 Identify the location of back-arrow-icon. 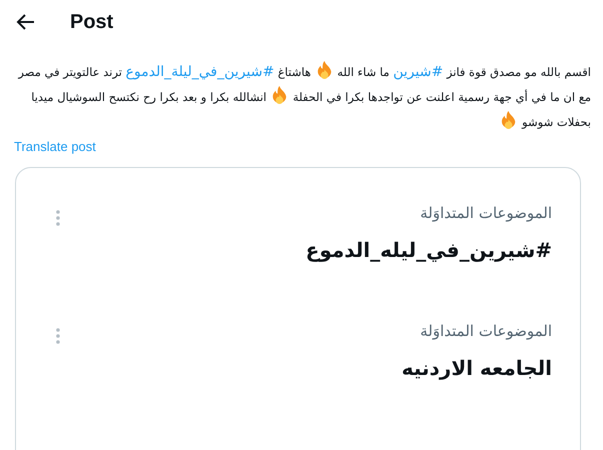
(26, 22).